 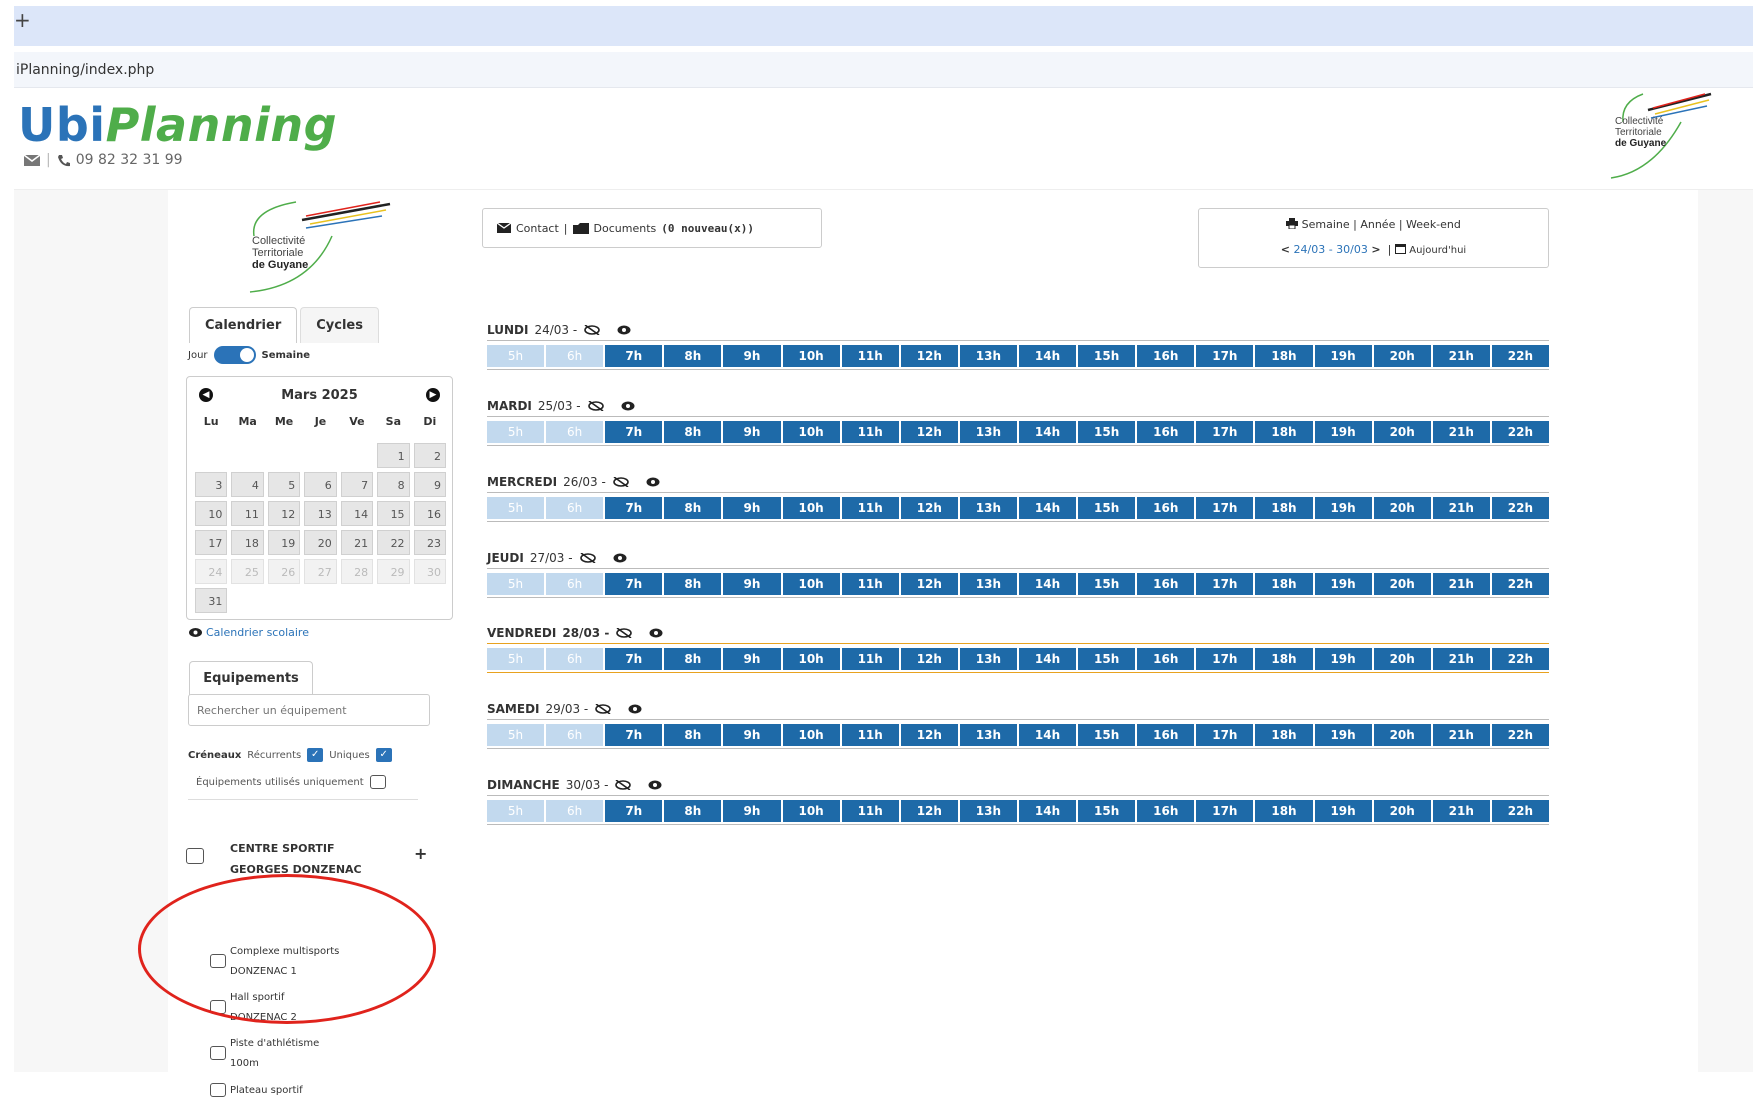 What do you see at coordinates (284, 571) in the screenshot?
I see `calendar-day: 26` at bounding box center [284, 571].